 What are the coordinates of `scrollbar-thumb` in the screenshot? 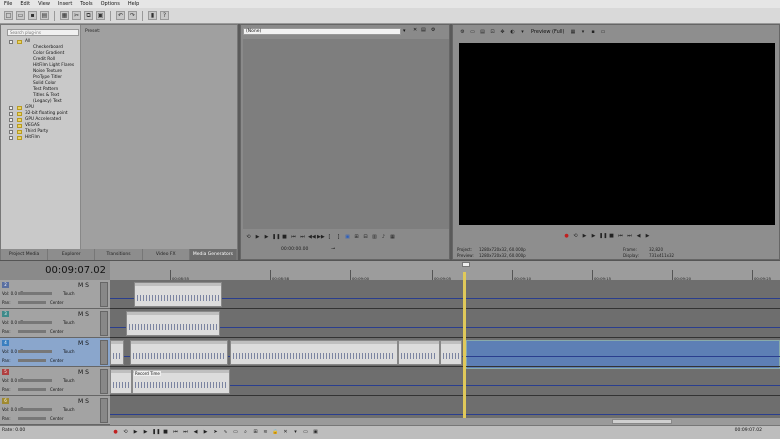 It's located at (642, 421).